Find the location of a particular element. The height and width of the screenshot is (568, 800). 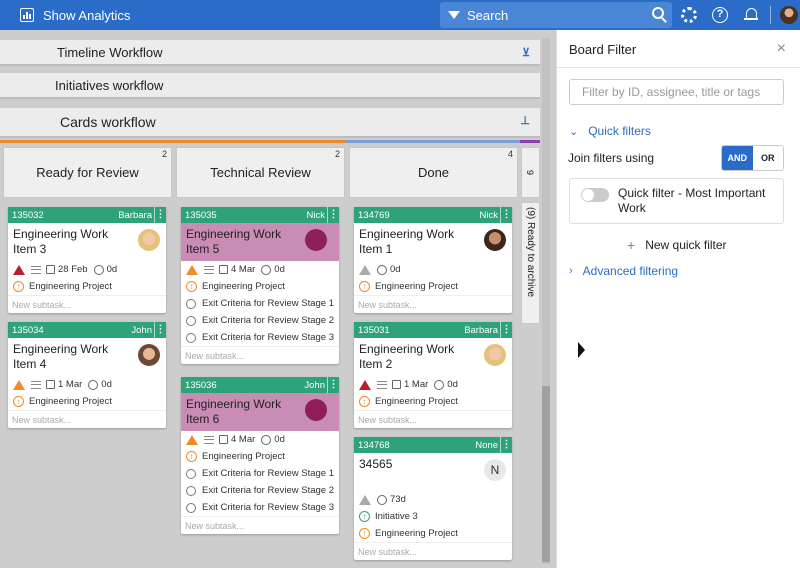

card-title: Engineering Work Item 5 is located at coordinates (260, 242).